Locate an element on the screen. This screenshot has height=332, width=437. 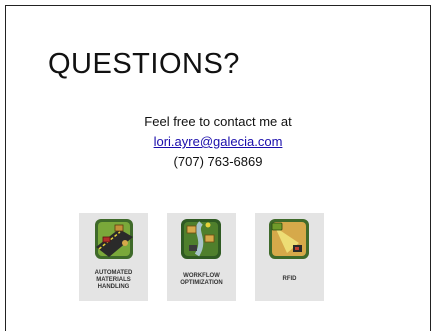
tile-rfid: RFID is located at coordinates (289, 257).